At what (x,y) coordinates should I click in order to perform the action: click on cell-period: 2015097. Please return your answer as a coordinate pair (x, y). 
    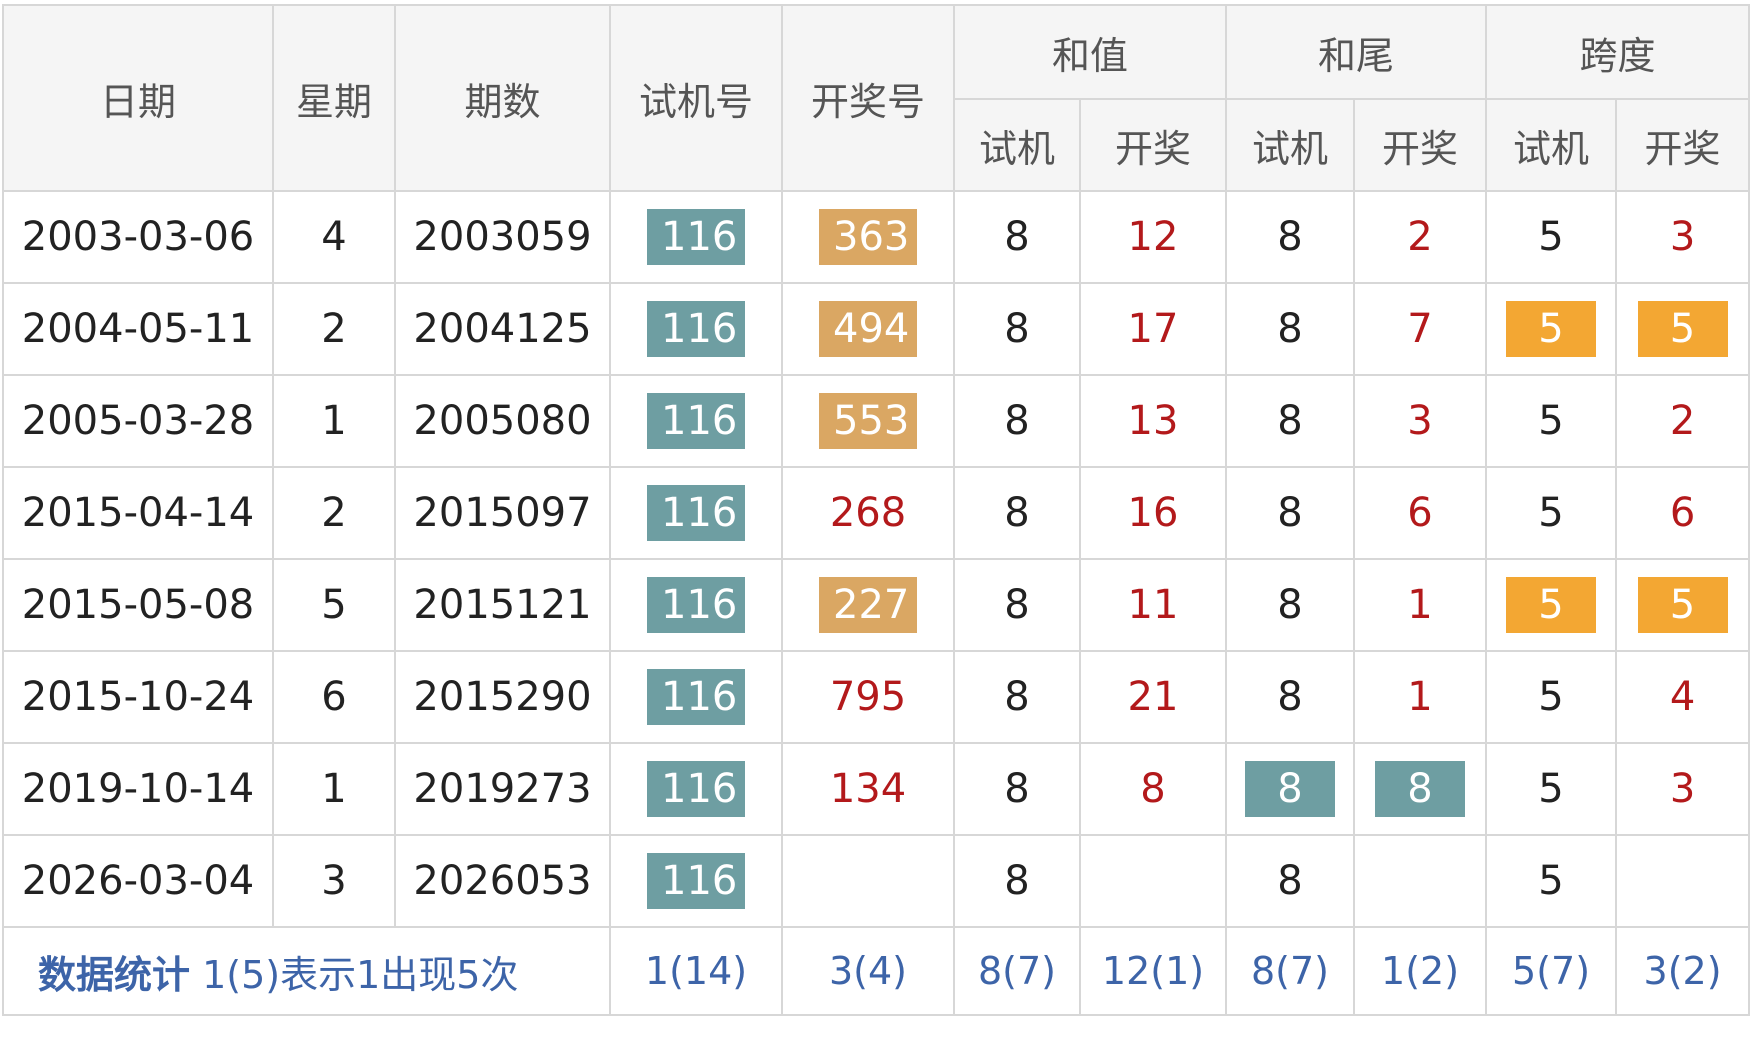
    Looking at the image, I should click on (502, 513).